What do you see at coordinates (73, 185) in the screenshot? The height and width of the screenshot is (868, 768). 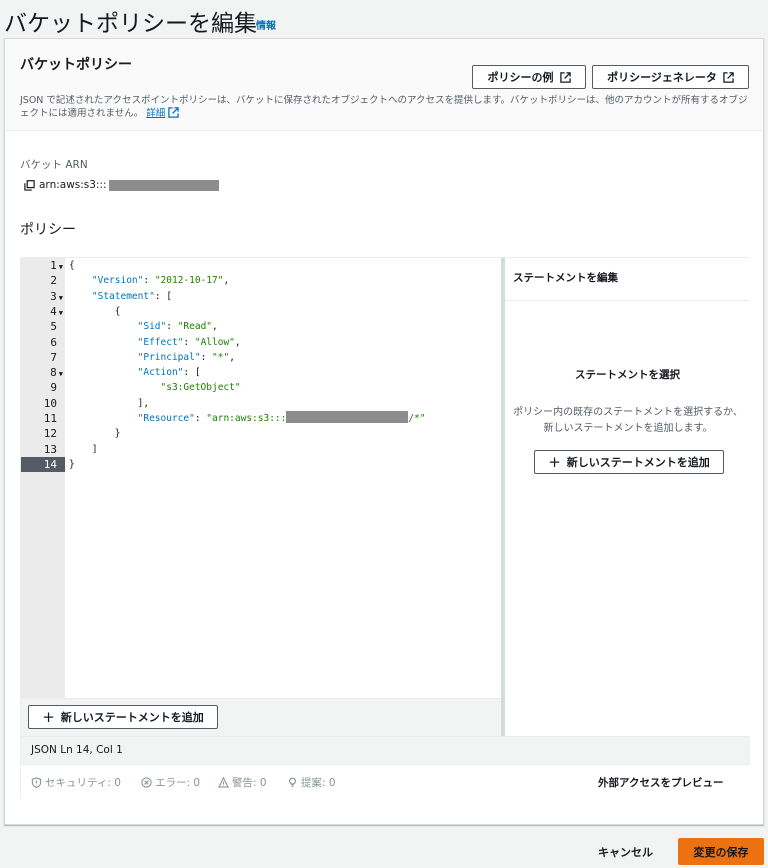 I see `bucket-arn-value: arn:aws:s3:::` at bounding box center [73, 185].